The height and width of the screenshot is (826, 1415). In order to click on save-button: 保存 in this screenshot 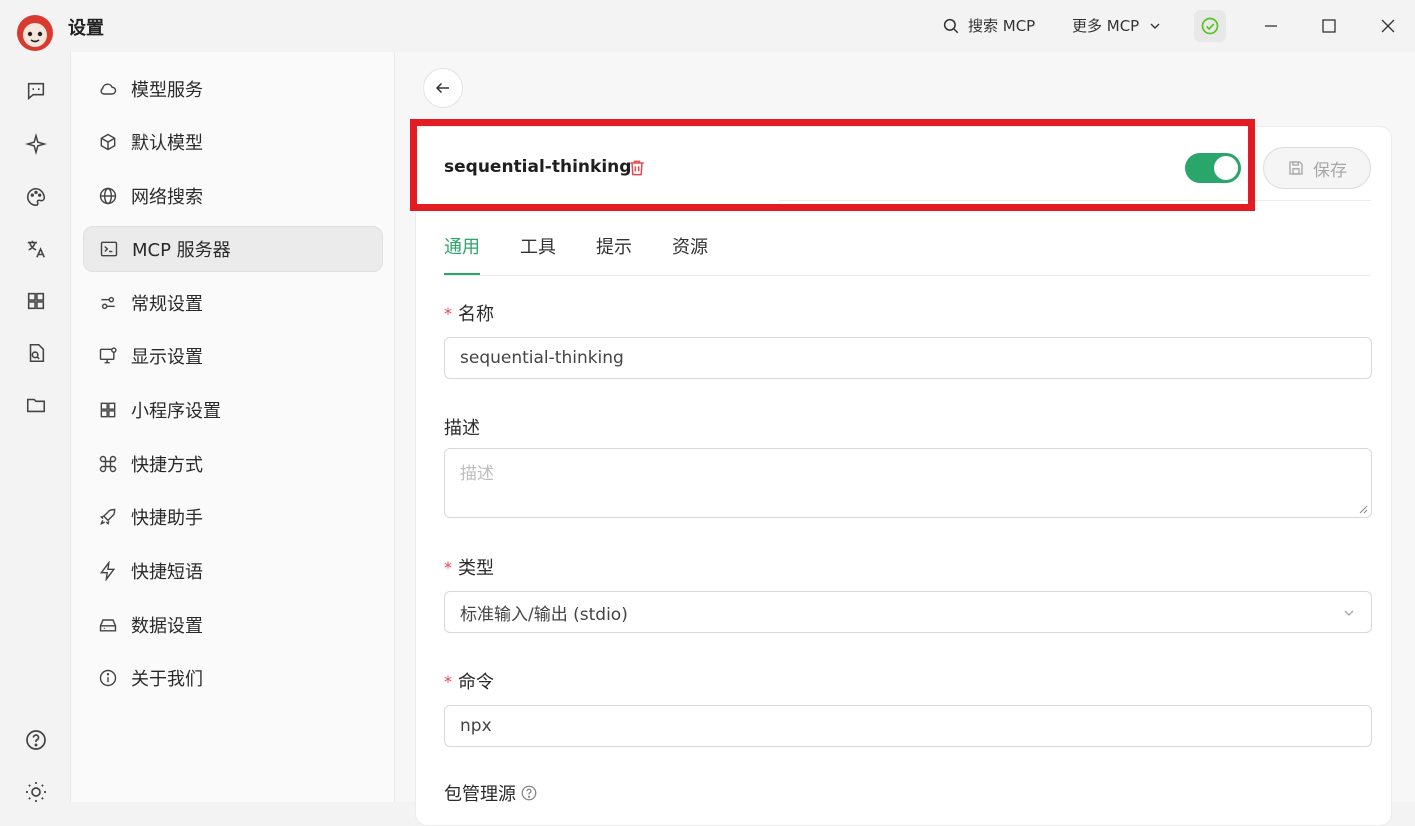, I will do `click(1317, 168)`.